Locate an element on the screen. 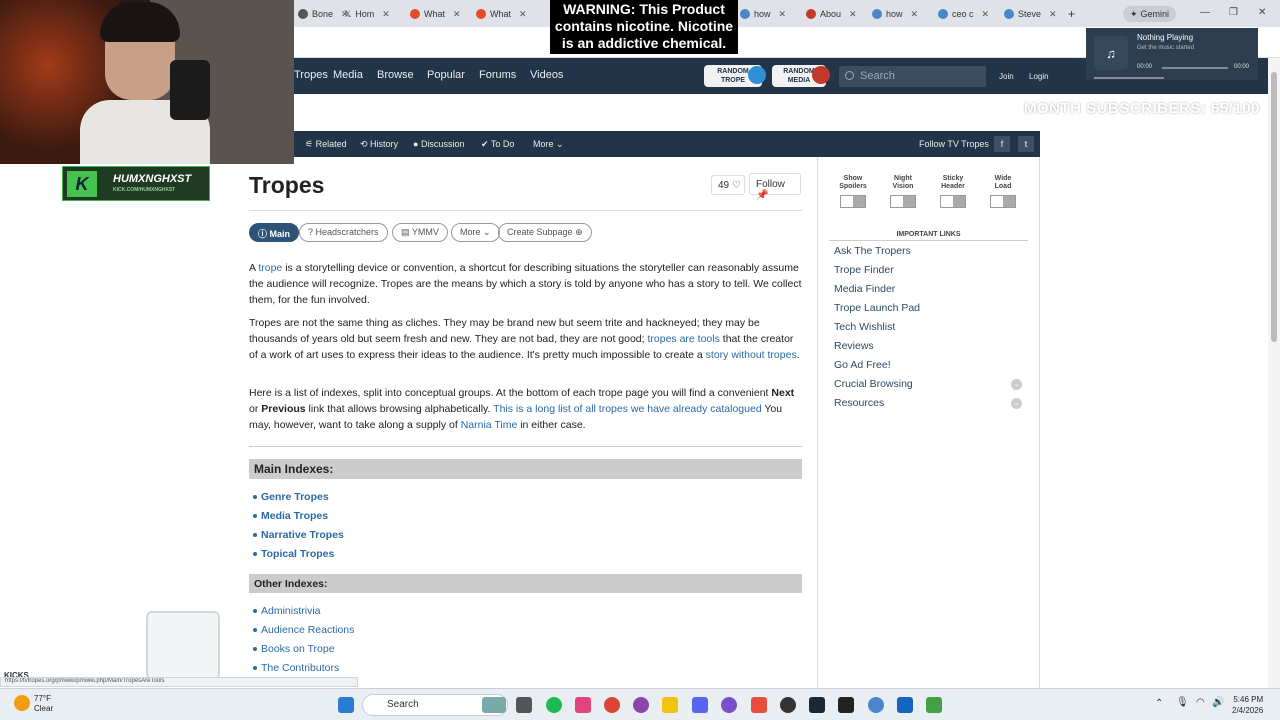  sidebar-link-crucial-browsing: Crucial Browsing is located at coordinates (873, 384).